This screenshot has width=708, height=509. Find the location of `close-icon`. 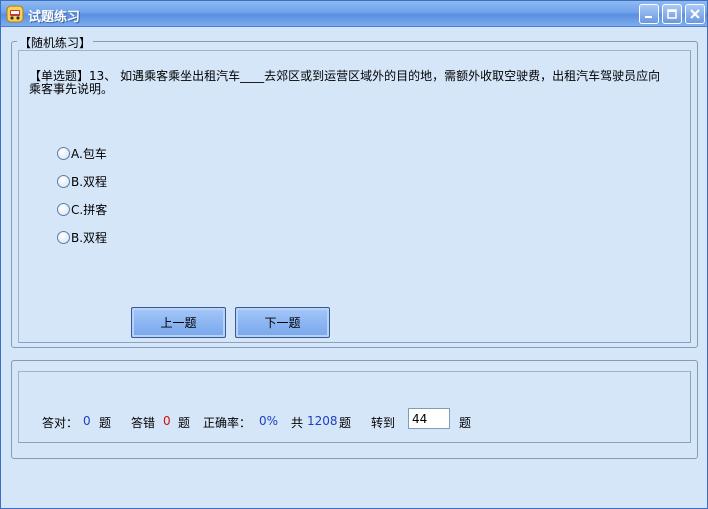

close-icon is located at coordinates (695, 14).